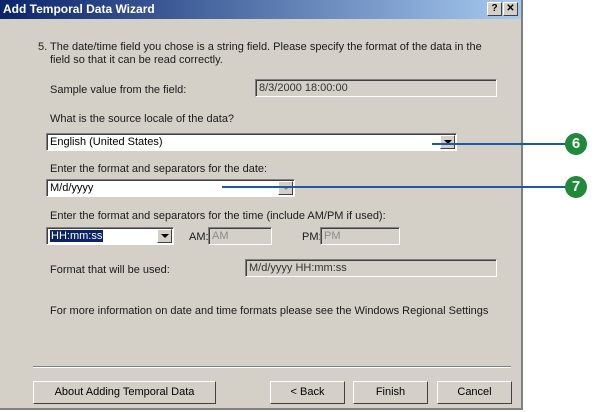 This screenshot has height=412, width=596. Describe the element at coordinates (142, 119) in the screenshot. I see `locale-label: What is the source locale of the data?` at that location.